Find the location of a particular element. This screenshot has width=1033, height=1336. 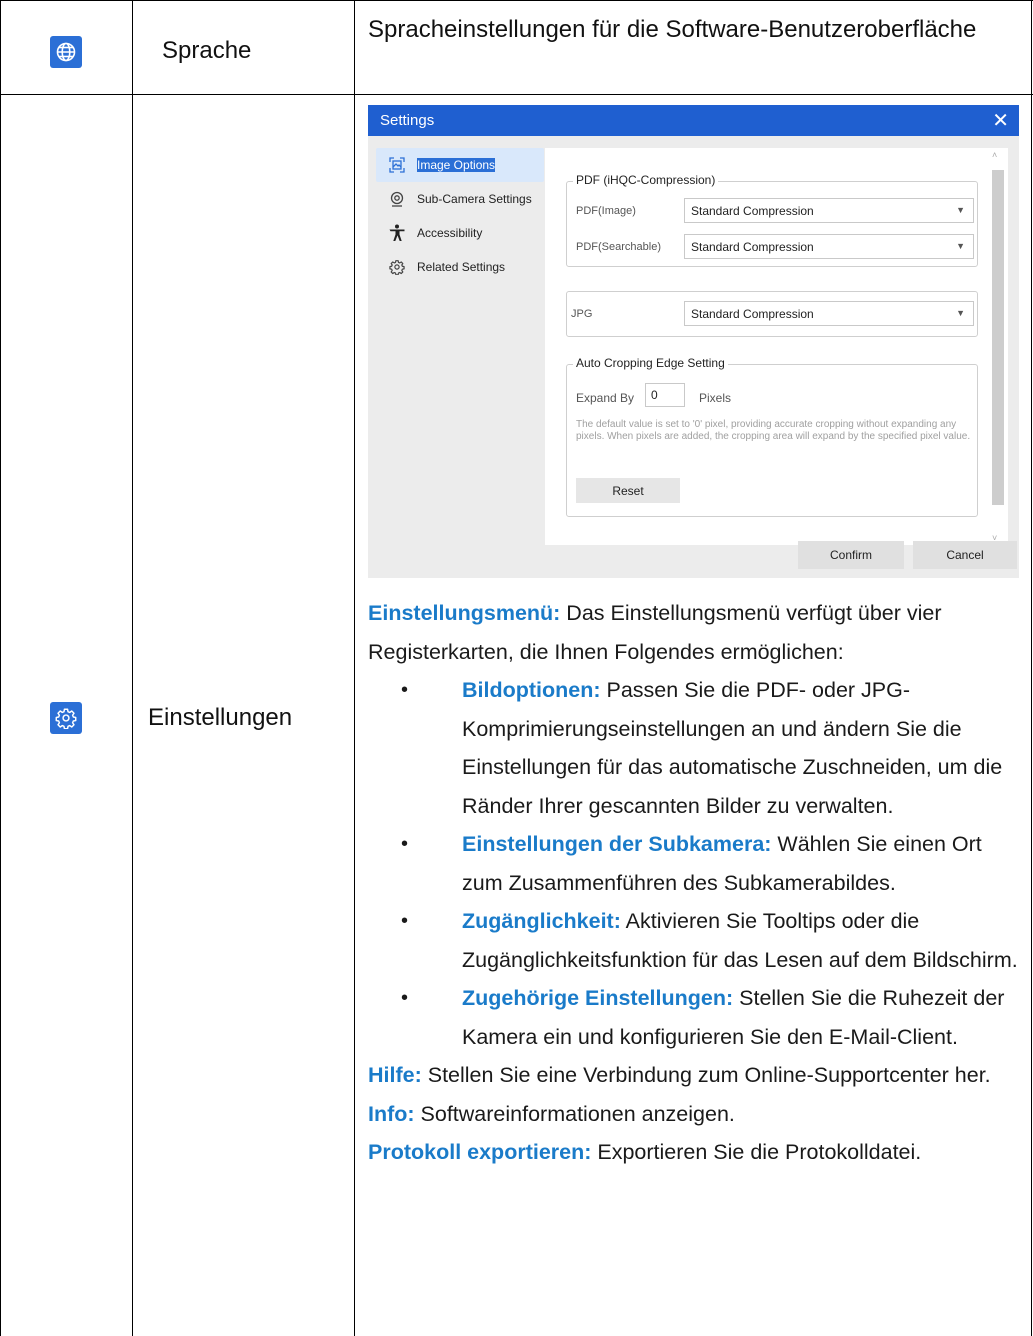

sidebar-item-label: Related Settings is located at coordinates (461, 267).